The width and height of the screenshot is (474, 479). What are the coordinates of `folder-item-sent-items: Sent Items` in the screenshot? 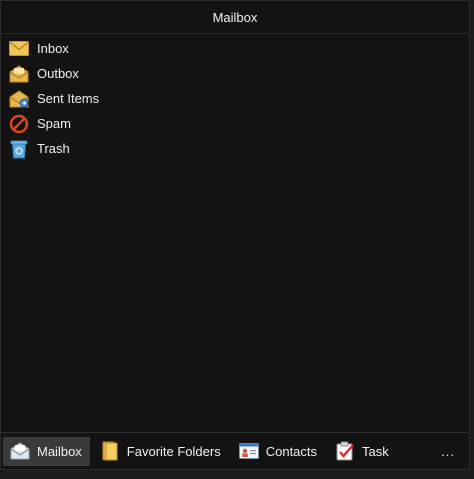 It's located at (235, 98).